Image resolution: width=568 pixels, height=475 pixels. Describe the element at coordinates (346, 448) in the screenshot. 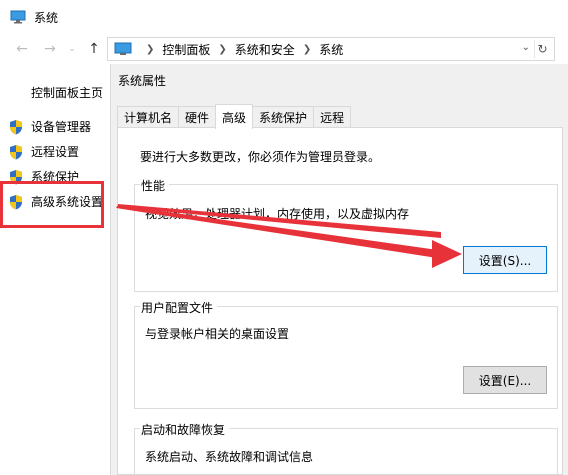

I see `startup-recovery-group: 启动和故障恢复 系统启动、系统故障和调试信息` at that location.